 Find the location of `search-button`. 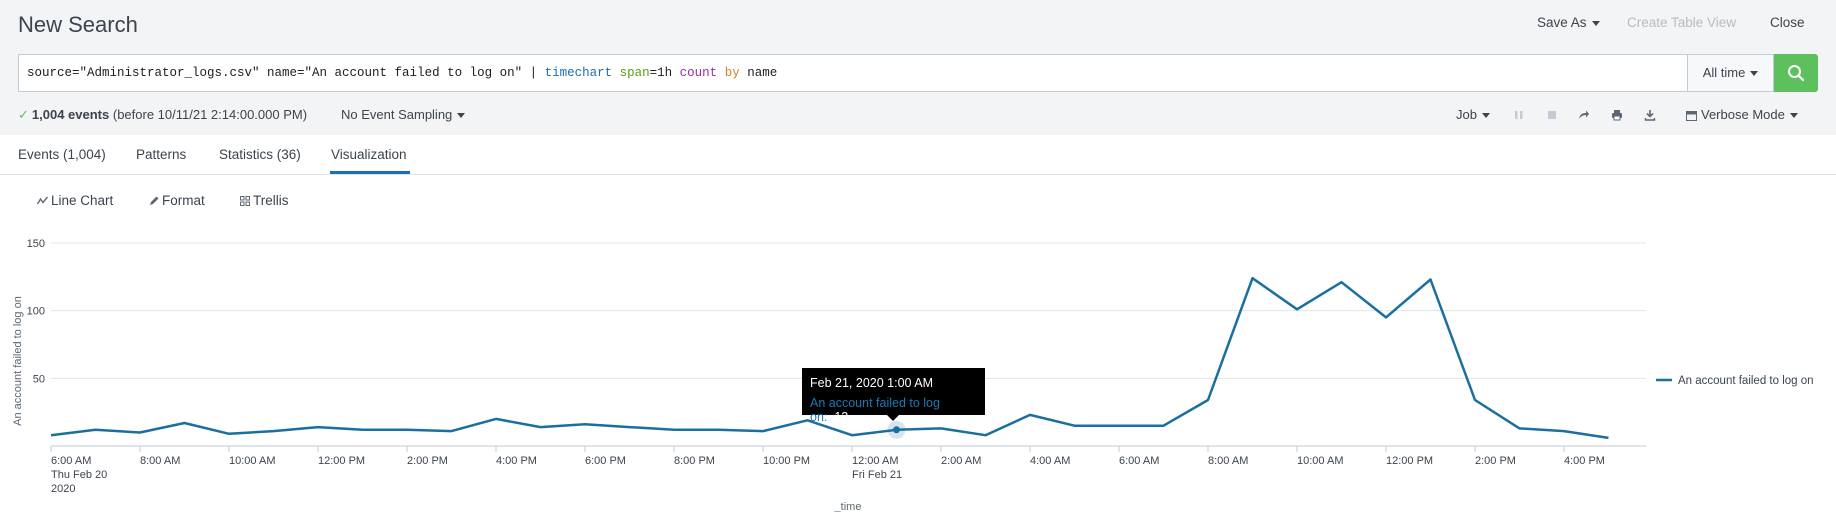

search-button is located at coordinates (1796, 73).